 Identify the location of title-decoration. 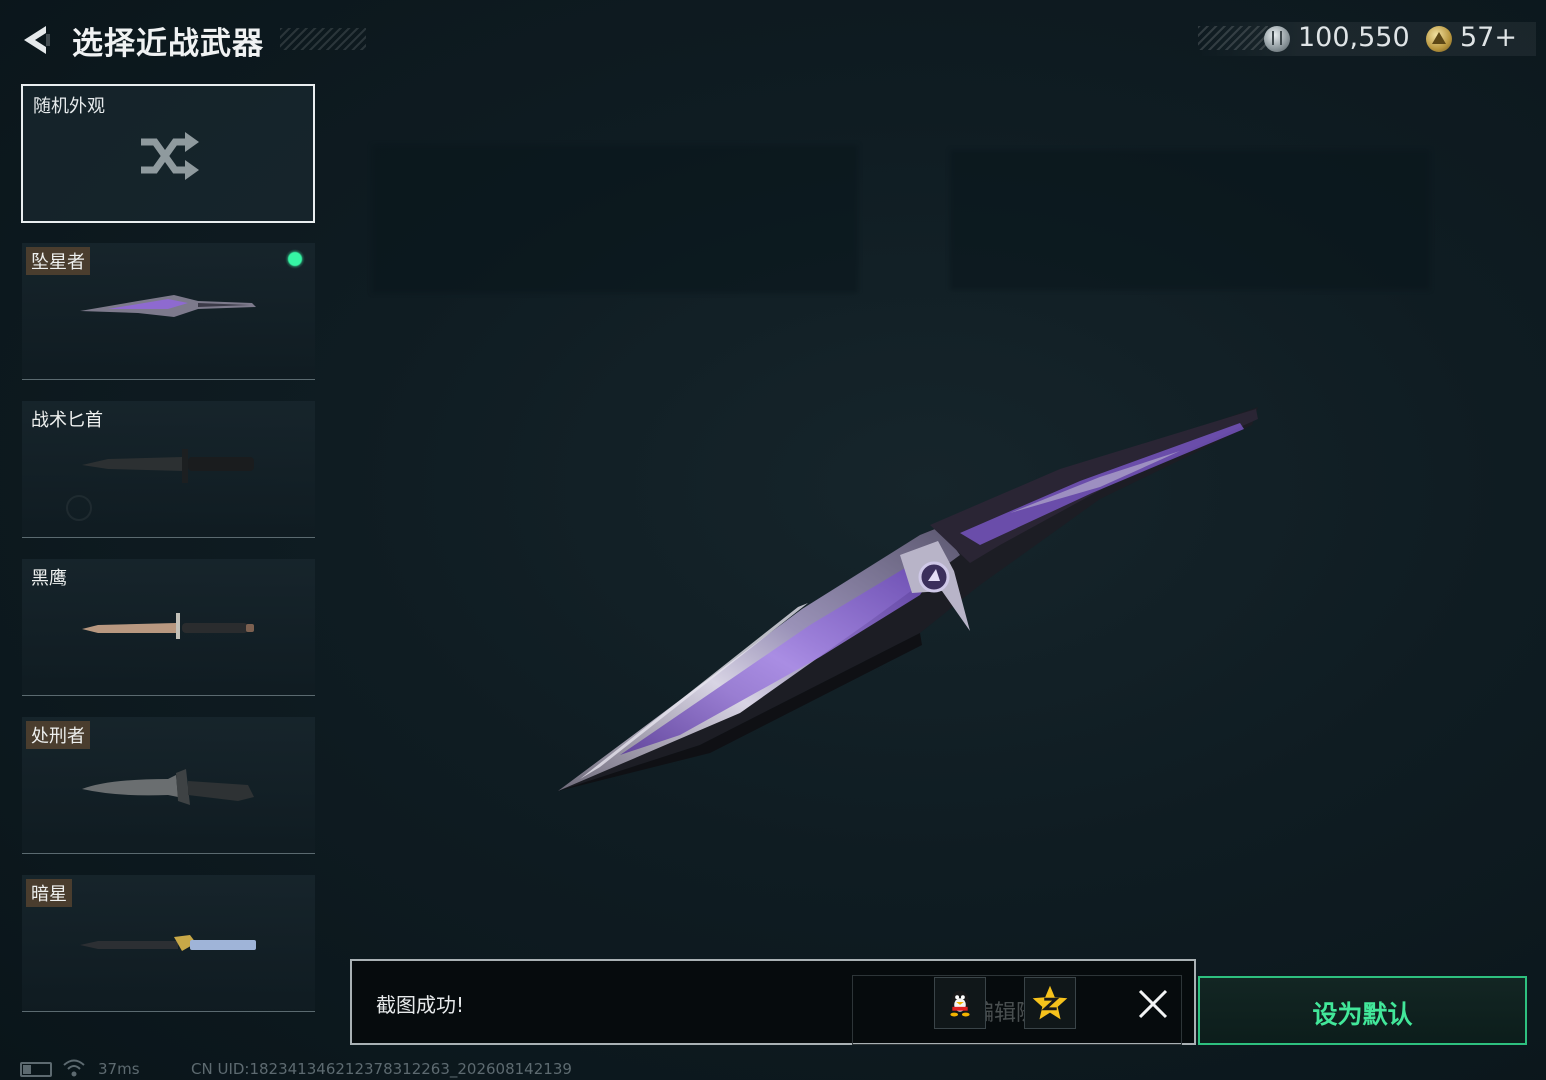
(323, 39).